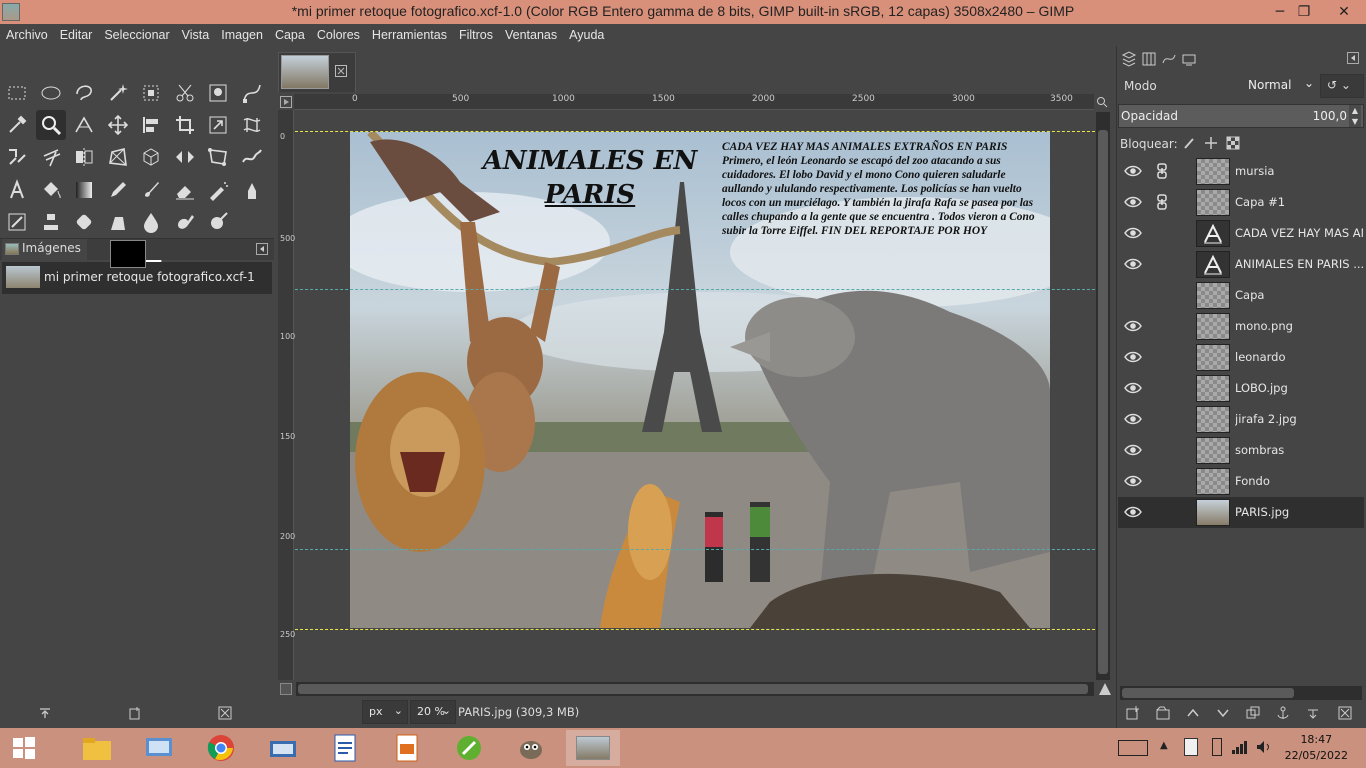 The image size is (1366, 768). Describe the element at coordinates (1299, 512) in the screenshot. I see `layer-name: PARIS.jpg` at that location.